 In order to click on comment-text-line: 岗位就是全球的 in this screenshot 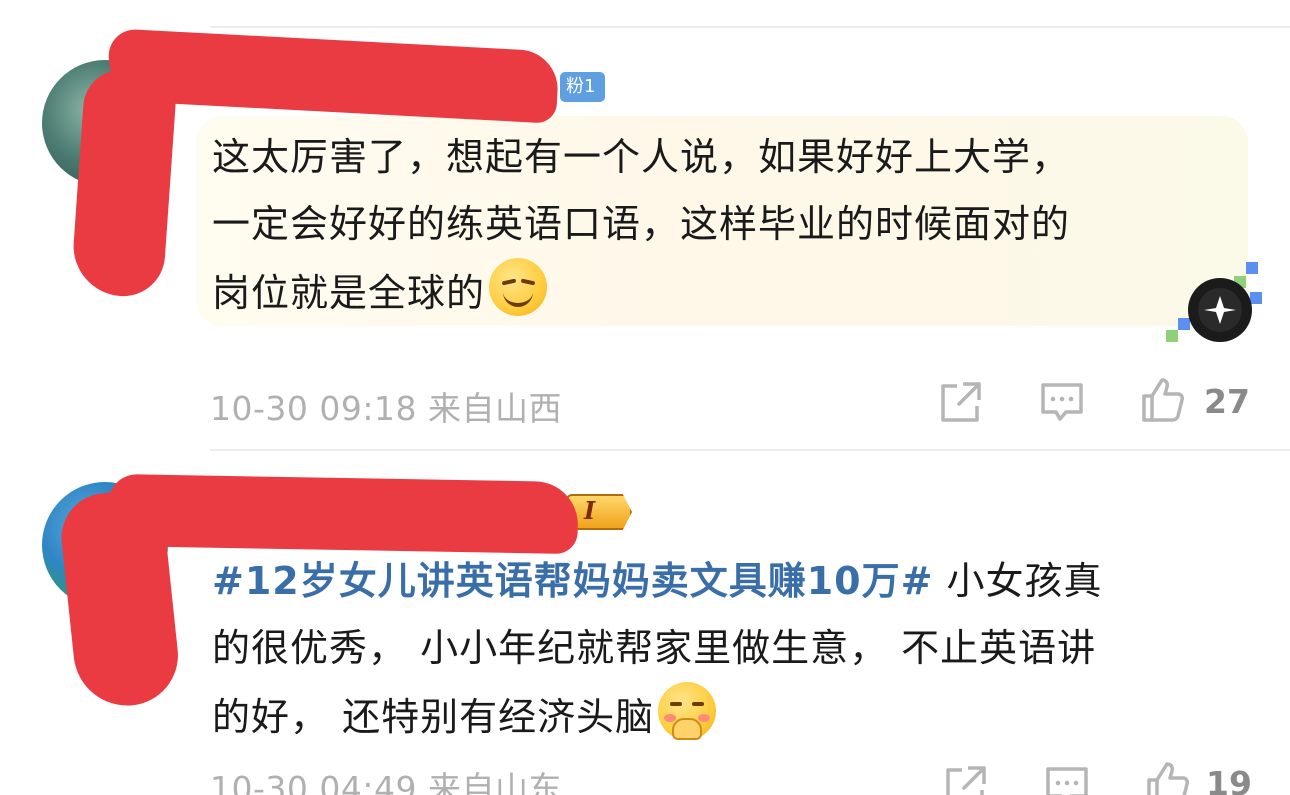, I will do `click(349, 293)`.